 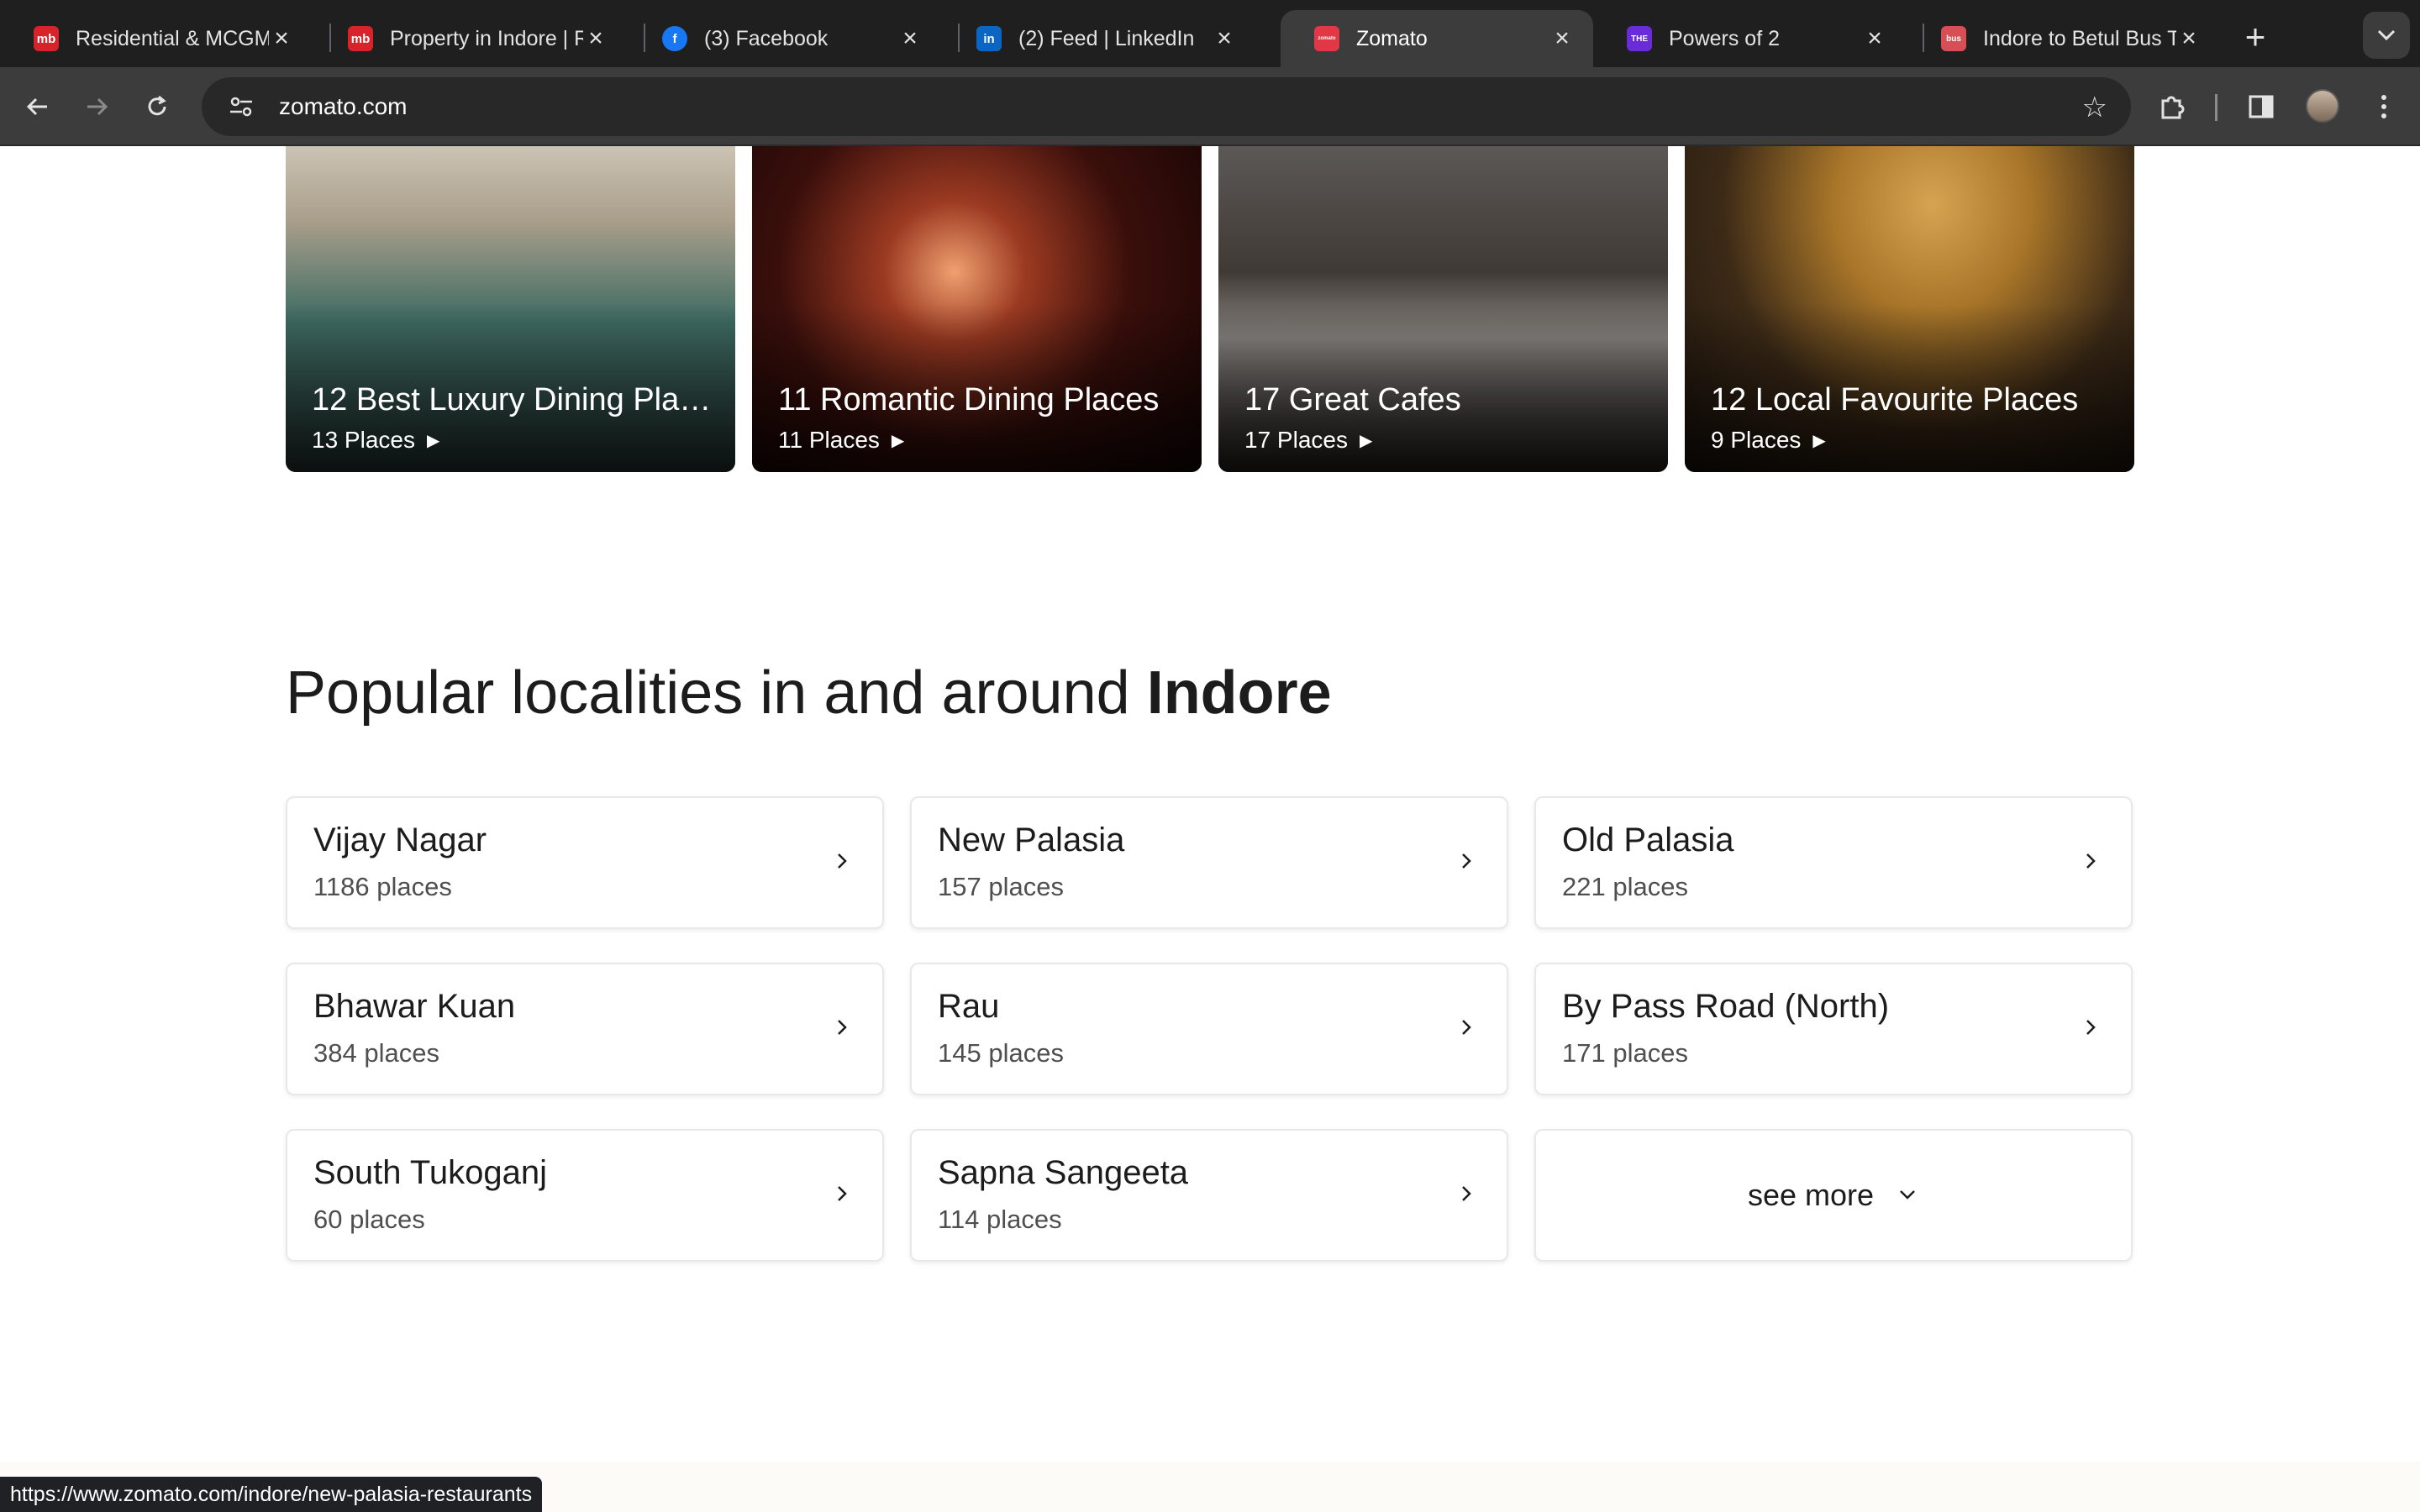 What do you see at coordinates (1648, 840) in the screenshot?
I see `locality-name: Old Palasia` at bounding box center [1648, 840].